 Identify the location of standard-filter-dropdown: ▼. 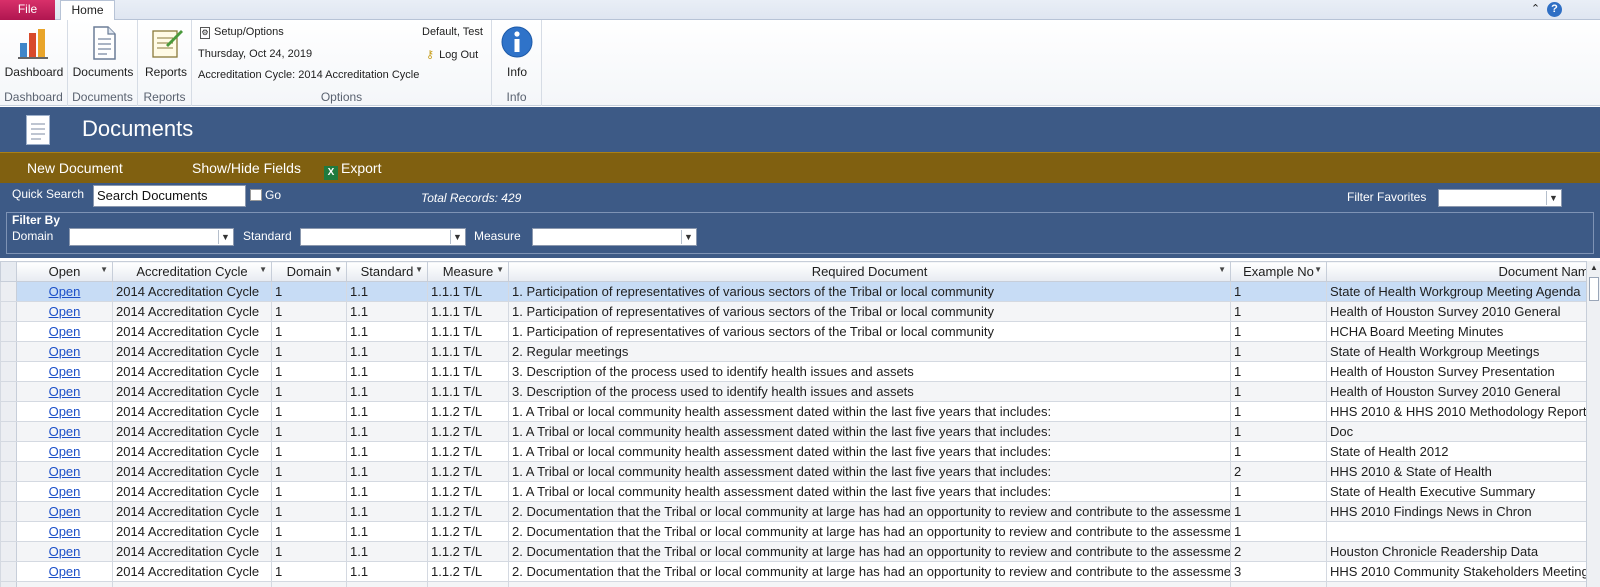
(383, 237).